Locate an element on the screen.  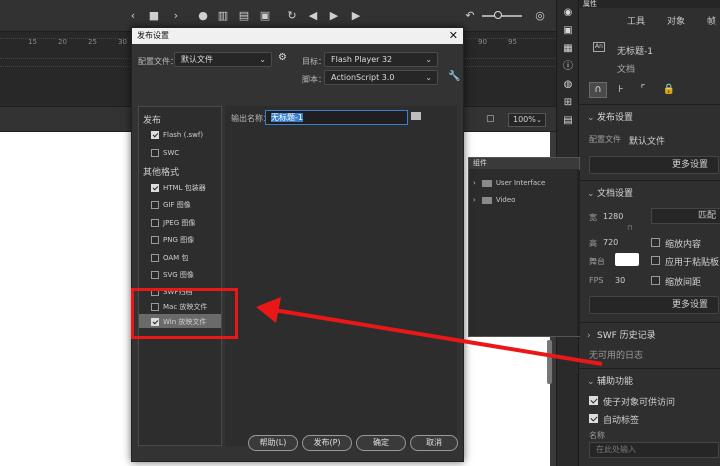
zoom-select: 100% ⌄ is located at coordinates (527, 120).